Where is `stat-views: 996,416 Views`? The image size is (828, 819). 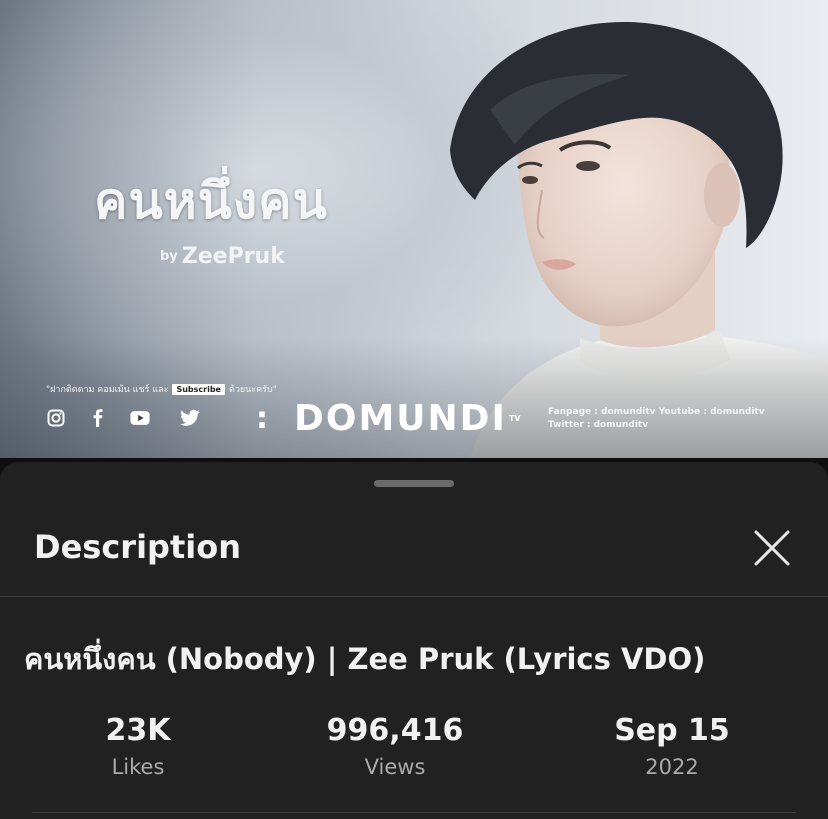 stat-views: 996,416 Views is located at coordinates (395, 746).